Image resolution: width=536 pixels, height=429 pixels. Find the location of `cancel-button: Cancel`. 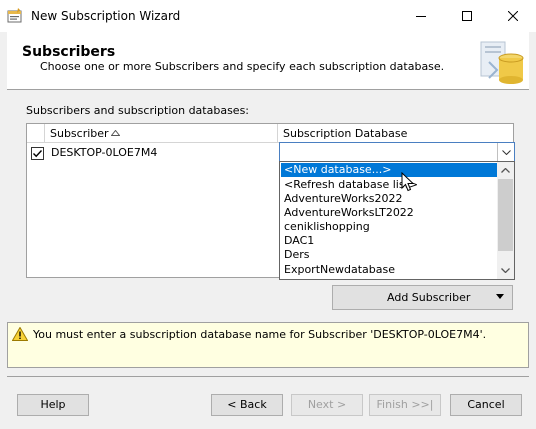

cancel-button: Cancel is located at coordinates (486, 405).